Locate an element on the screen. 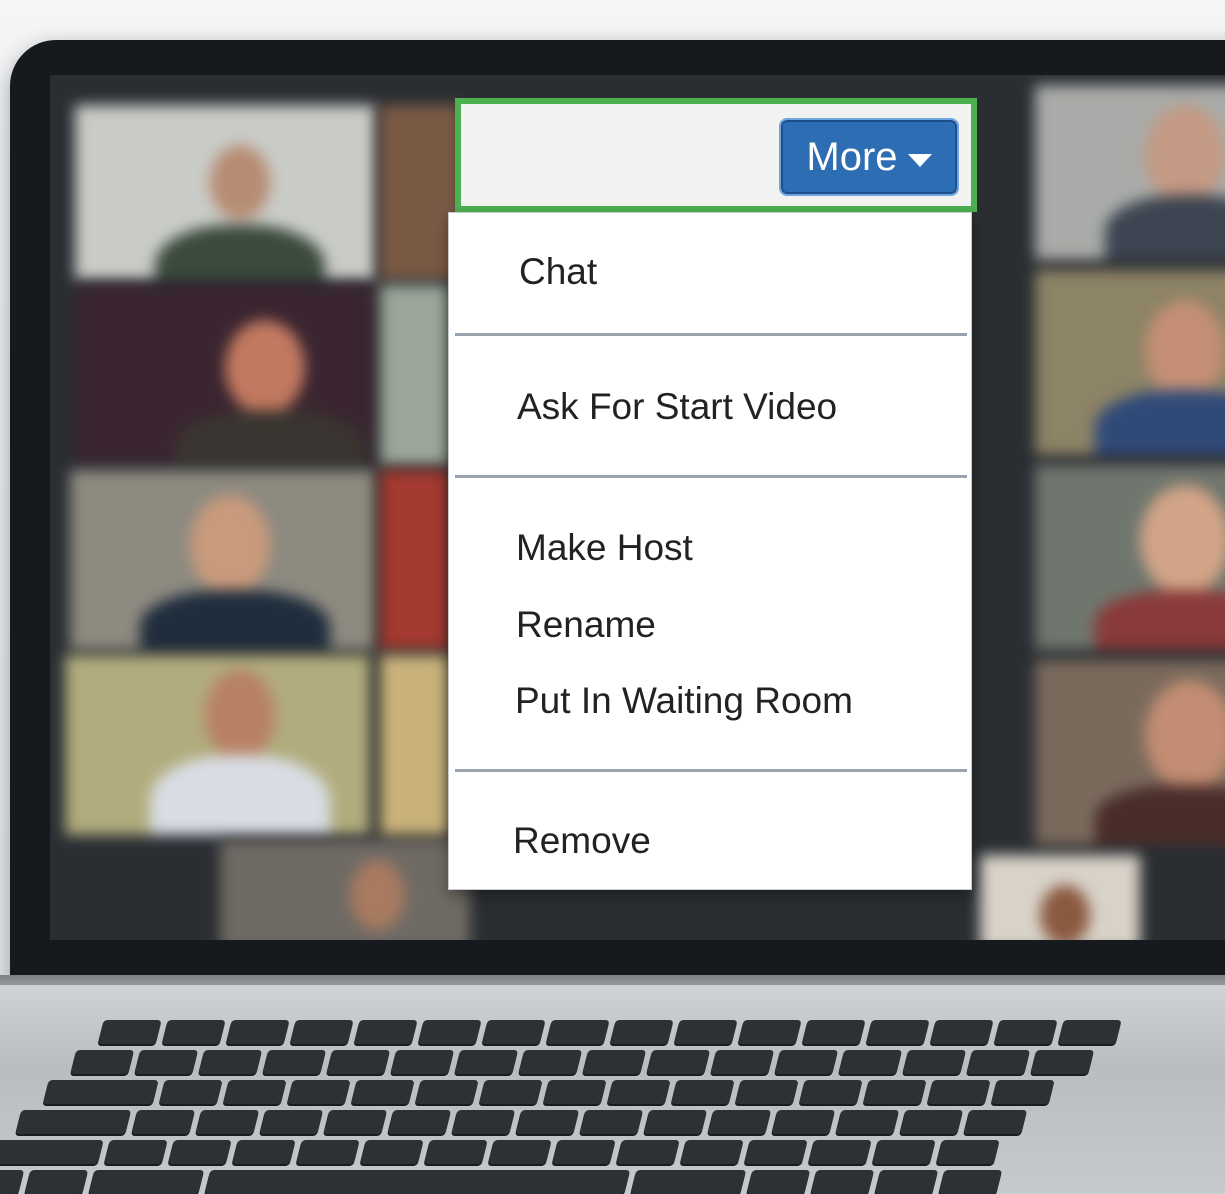  menu-item-ask-for-start-video: Ask For Start Video is located at coordinates (677, 407).